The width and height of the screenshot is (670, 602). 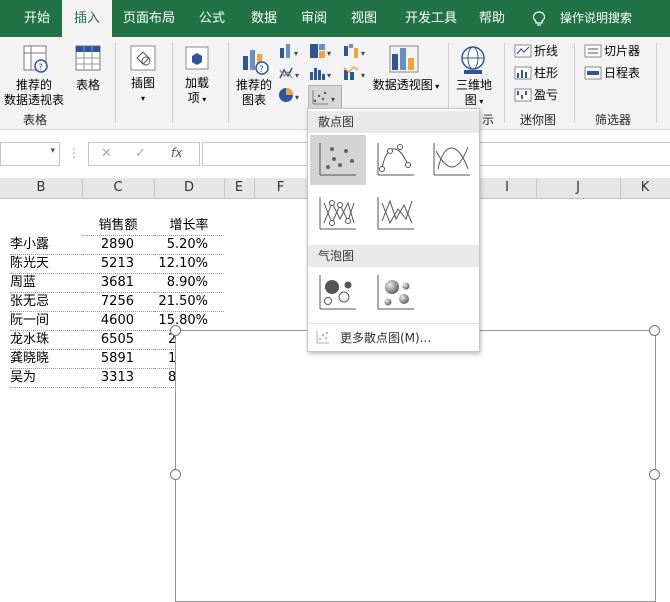 What do you see at coordinates (645, 188) in the screenshot?
I see `column-header-k: K` at bounding box center [645, 188].